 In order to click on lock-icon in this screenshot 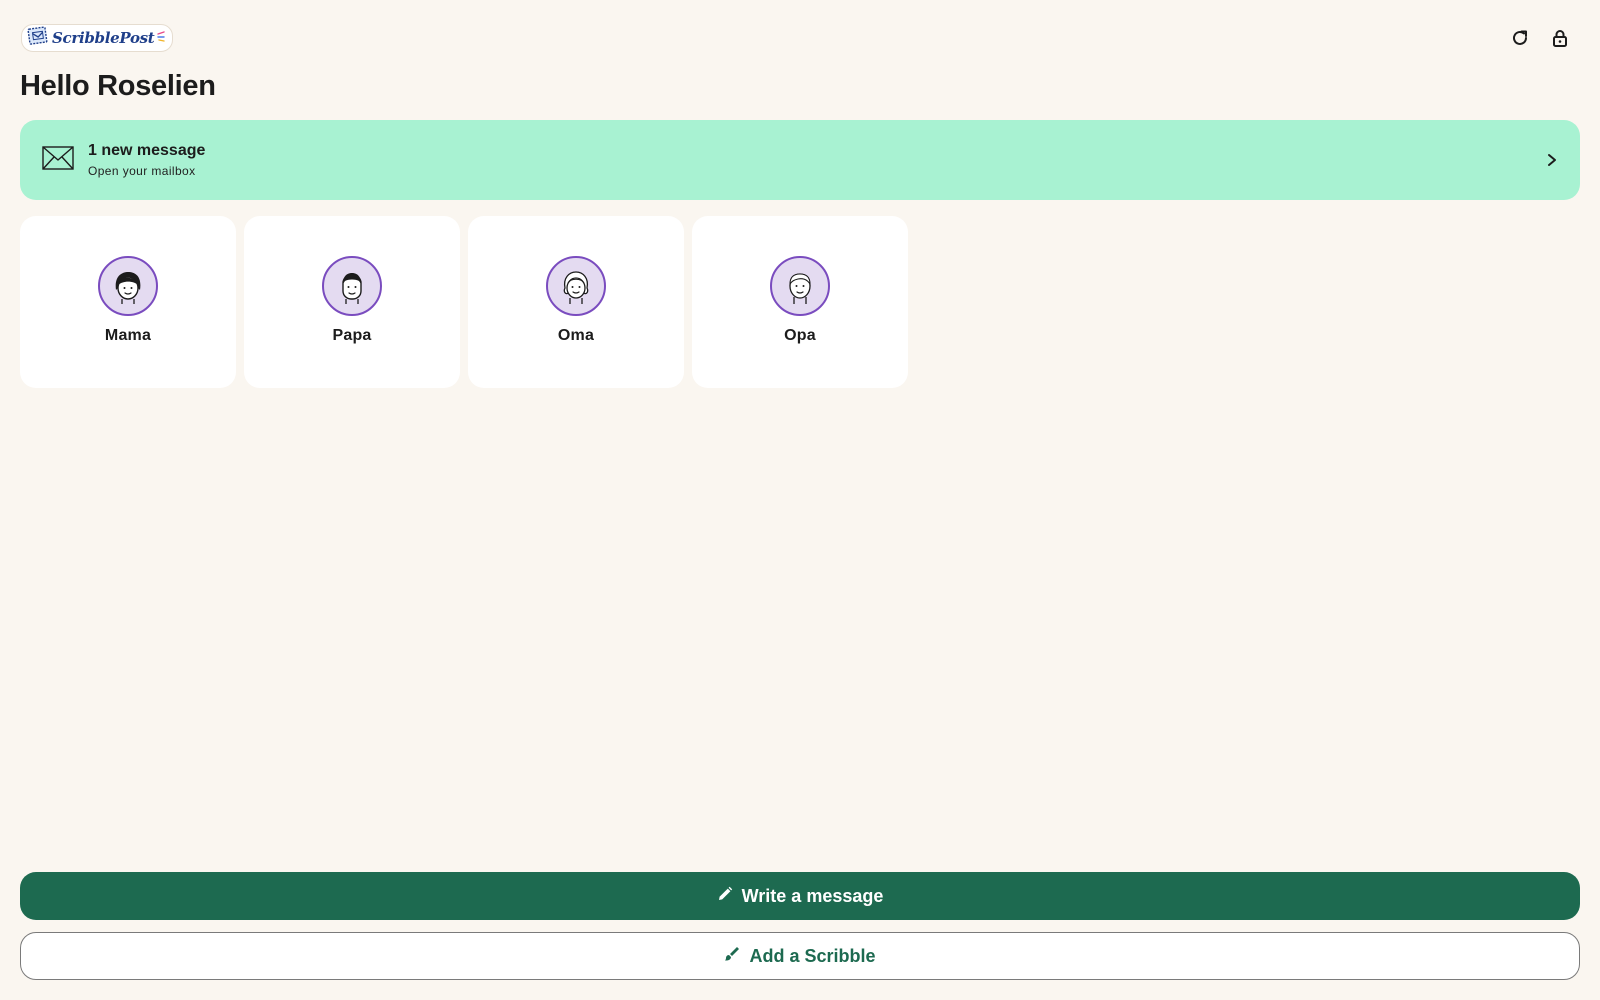, I will do `click(1560, 40)`.